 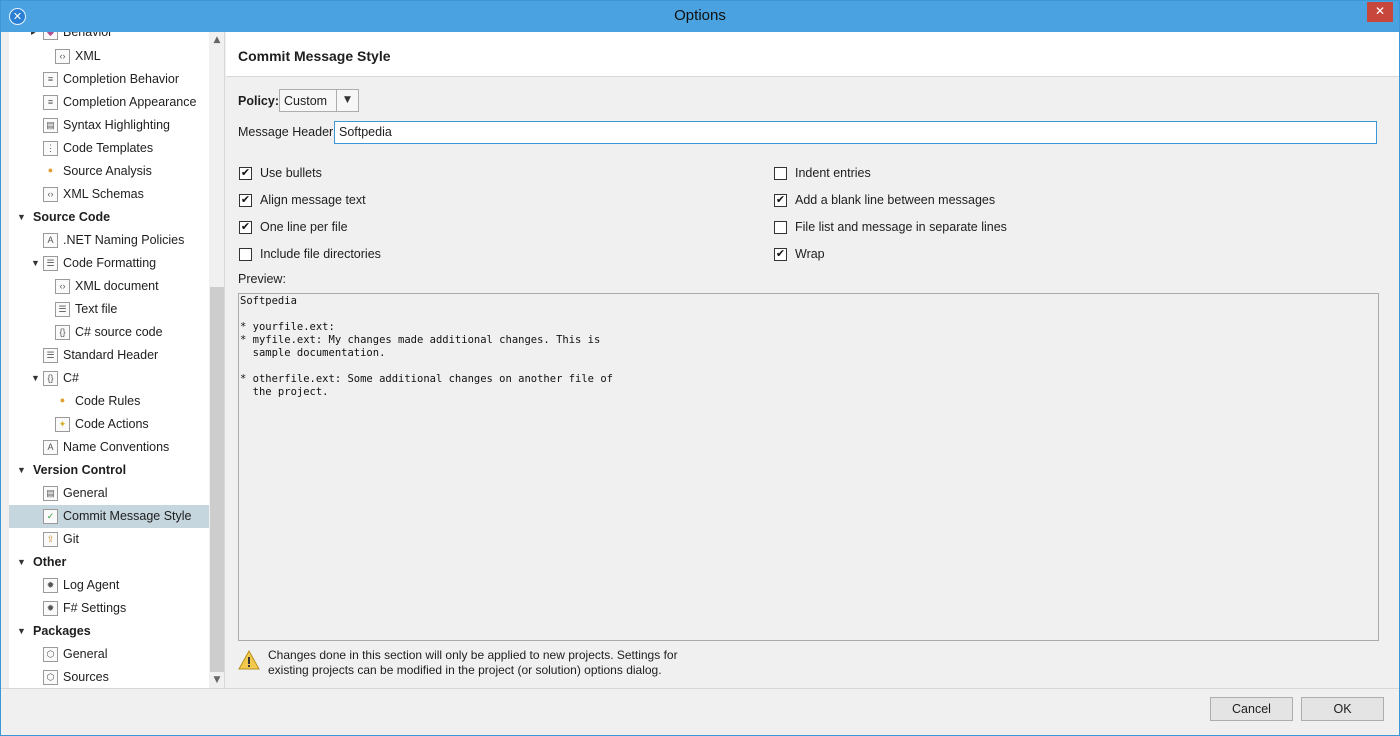 What do you see at coordinates (216, 680) in the screenshot?
I see `scroll-down-icon: ▼` at bounding box center [216, 680].